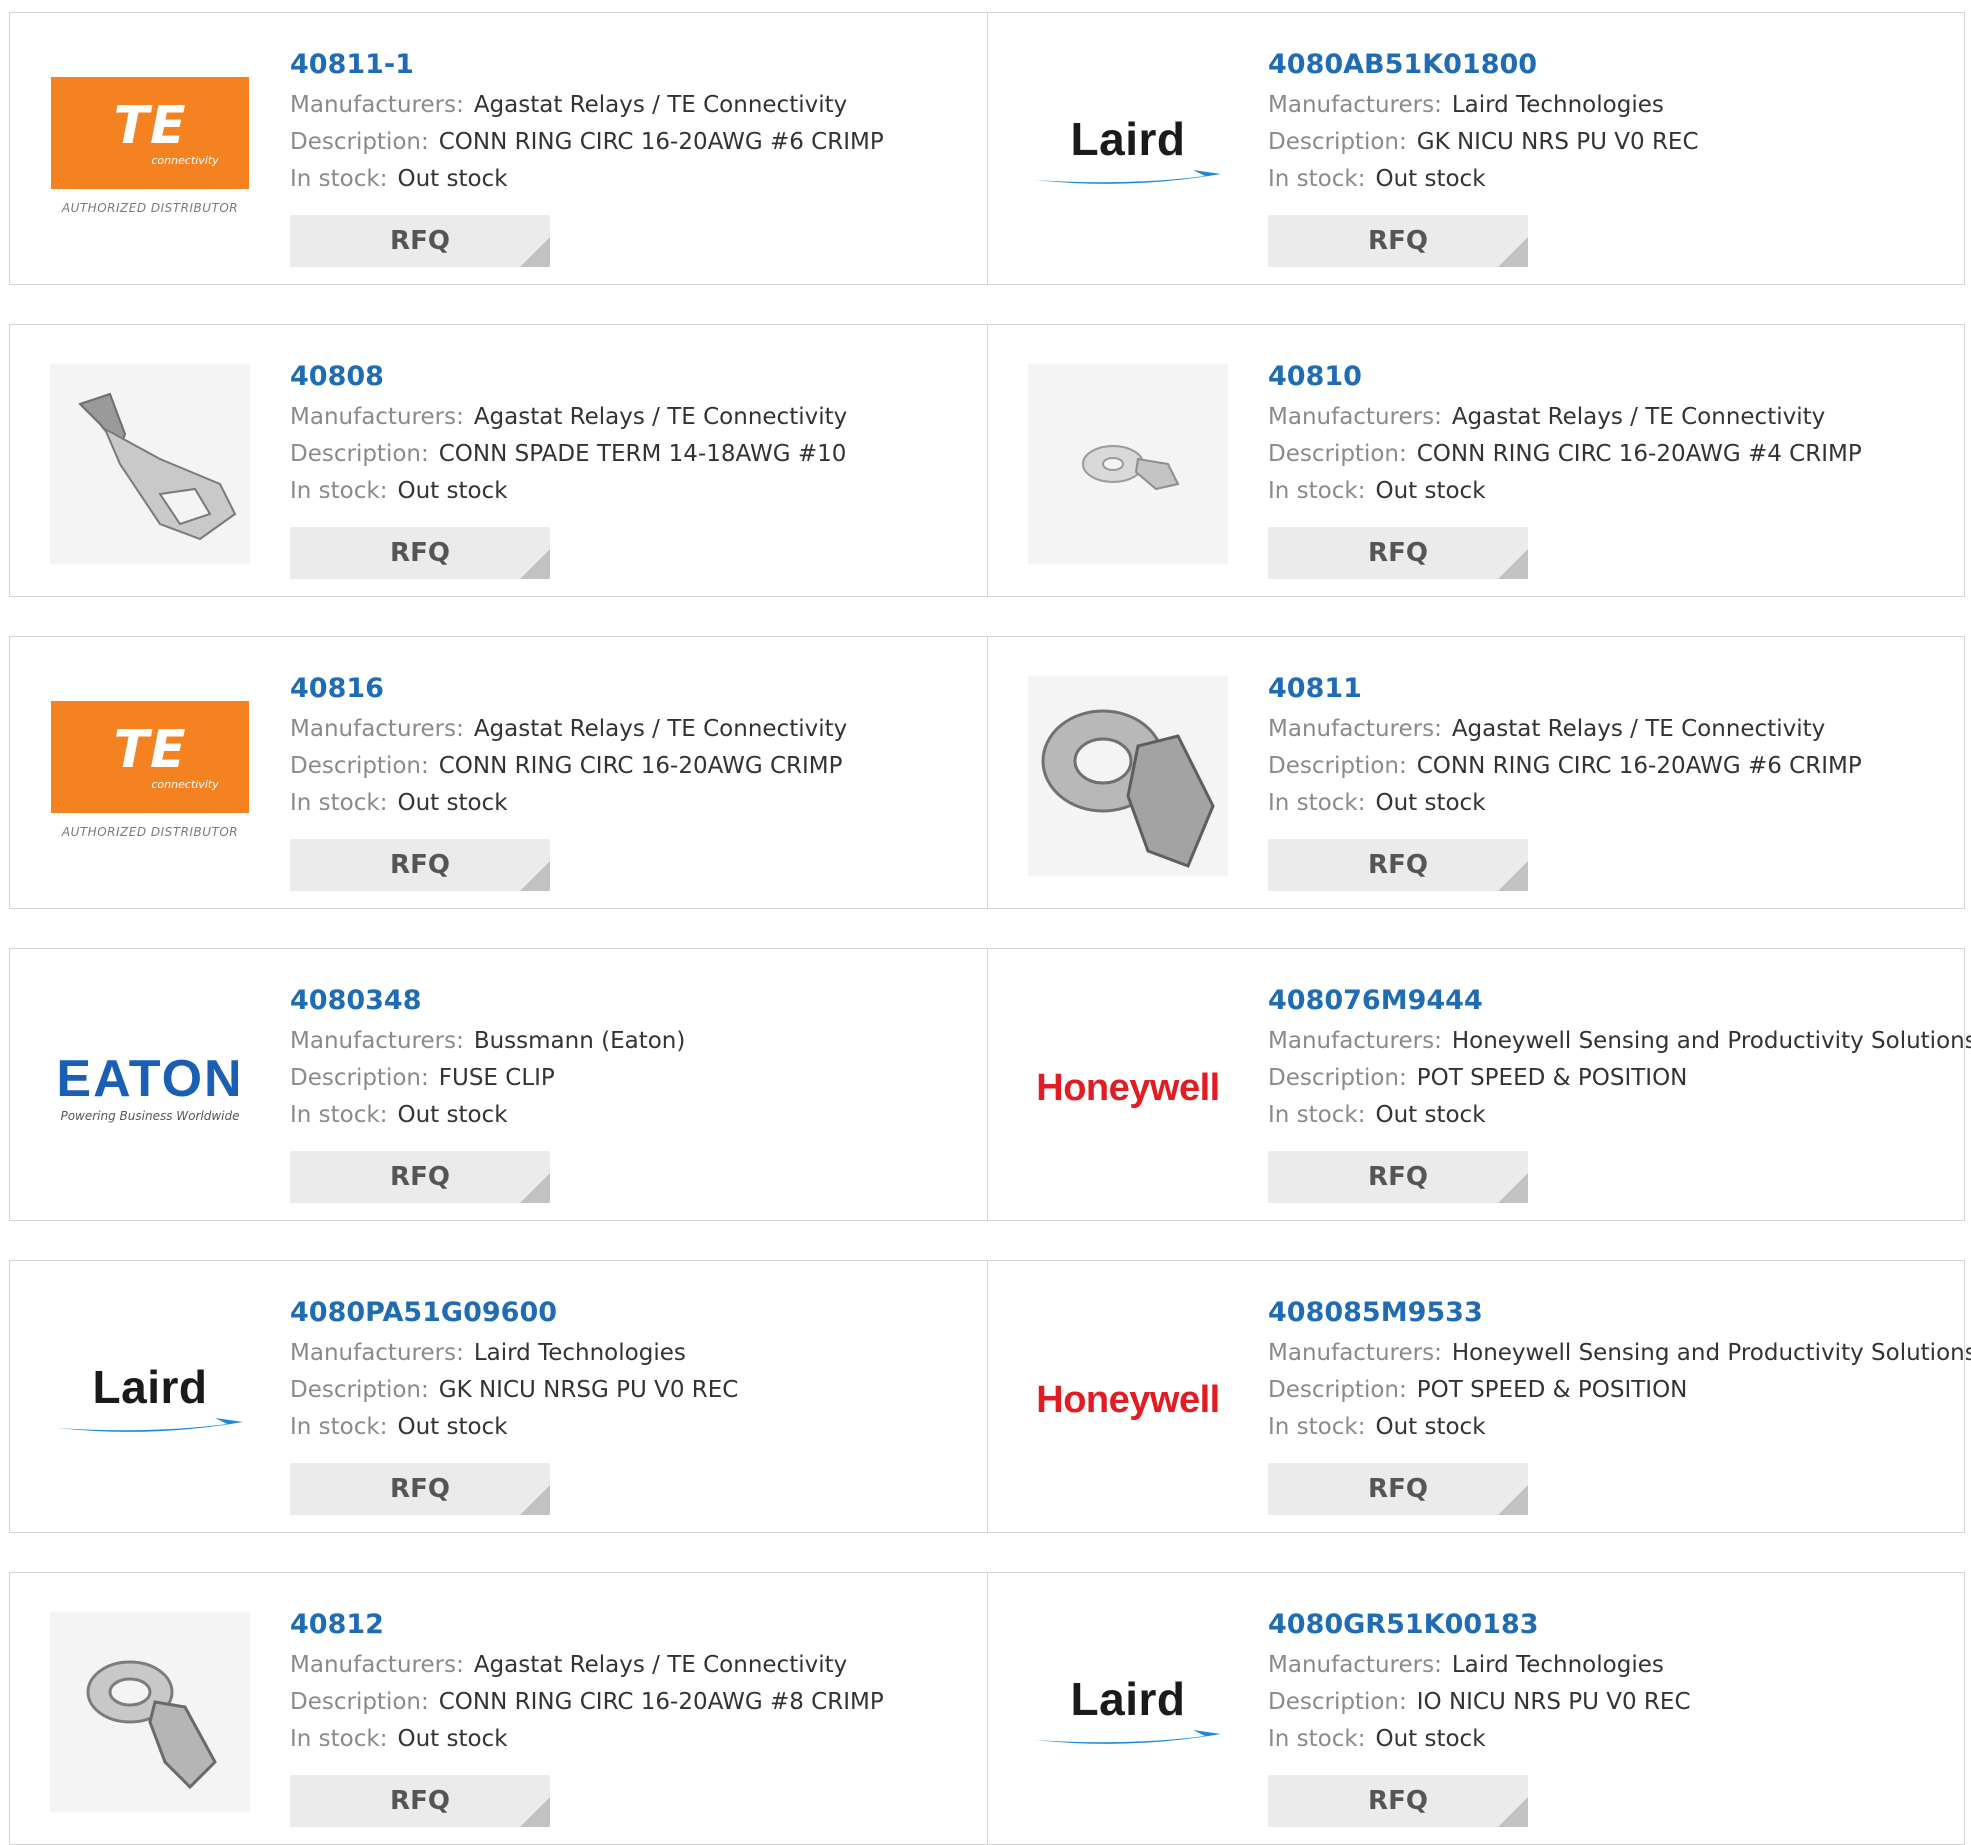  What do you see at coordinates (150, 125) in the screenshot?
I see `te-logo-mark: TE` at bounding box center [150, 125].